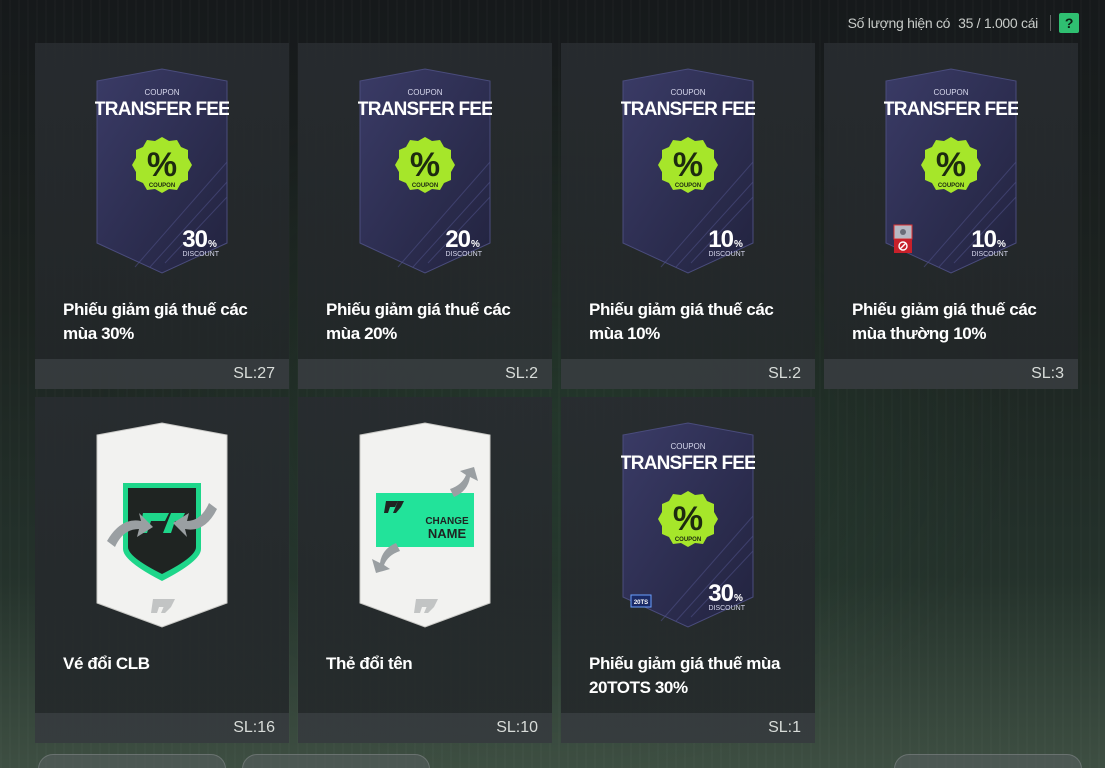 The width and height of the screenshot is (1105, 768). I want to click on divider, so click(1050, 23).